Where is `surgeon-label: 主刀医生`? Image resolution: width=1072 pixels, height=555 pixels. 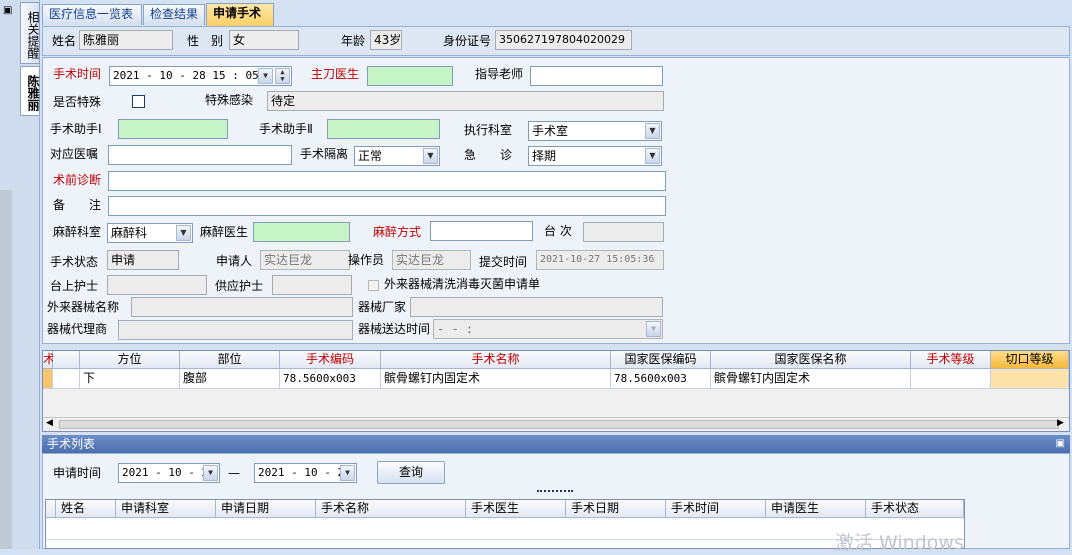
surgeon-label: 主刀医生 is located at coordinates (335, 74).